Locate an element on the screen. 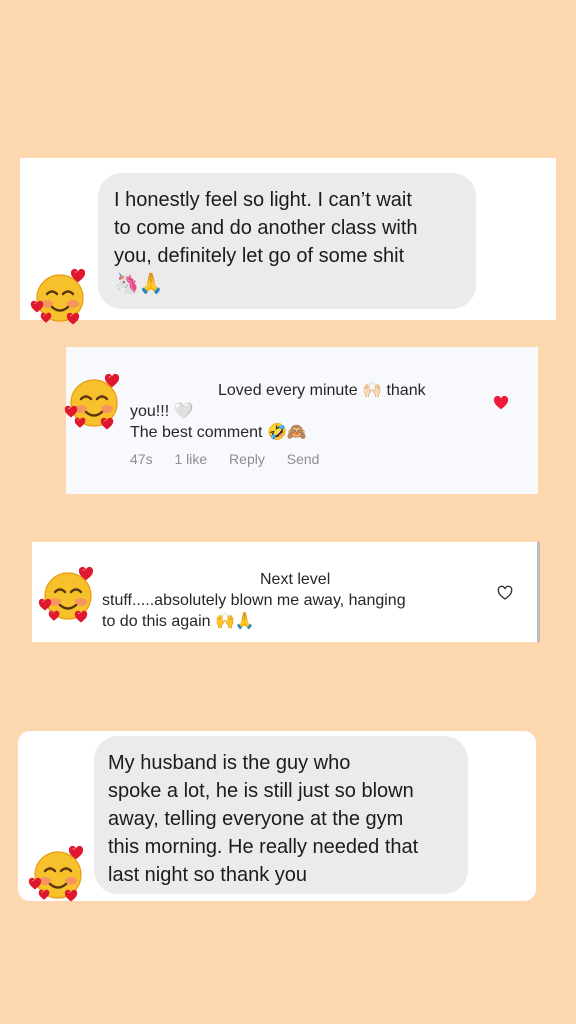  comment-line-1: Loved every minute 🙌🏻 thank is located at coordinates (322, 390).